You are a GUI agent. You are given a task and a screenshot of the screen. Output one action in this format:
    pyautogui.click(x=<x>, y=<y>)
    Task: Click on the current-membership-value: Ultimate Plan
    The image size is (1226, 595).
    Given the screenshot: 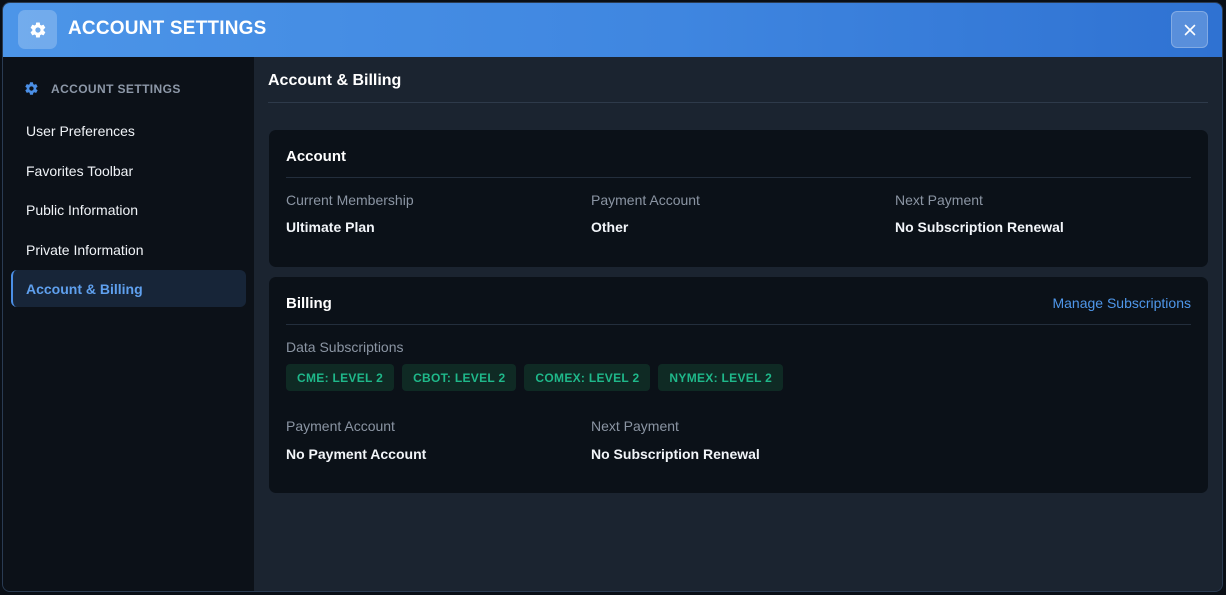 What is the action you would take?
    pyautogui.click(x=330, y=227)
    